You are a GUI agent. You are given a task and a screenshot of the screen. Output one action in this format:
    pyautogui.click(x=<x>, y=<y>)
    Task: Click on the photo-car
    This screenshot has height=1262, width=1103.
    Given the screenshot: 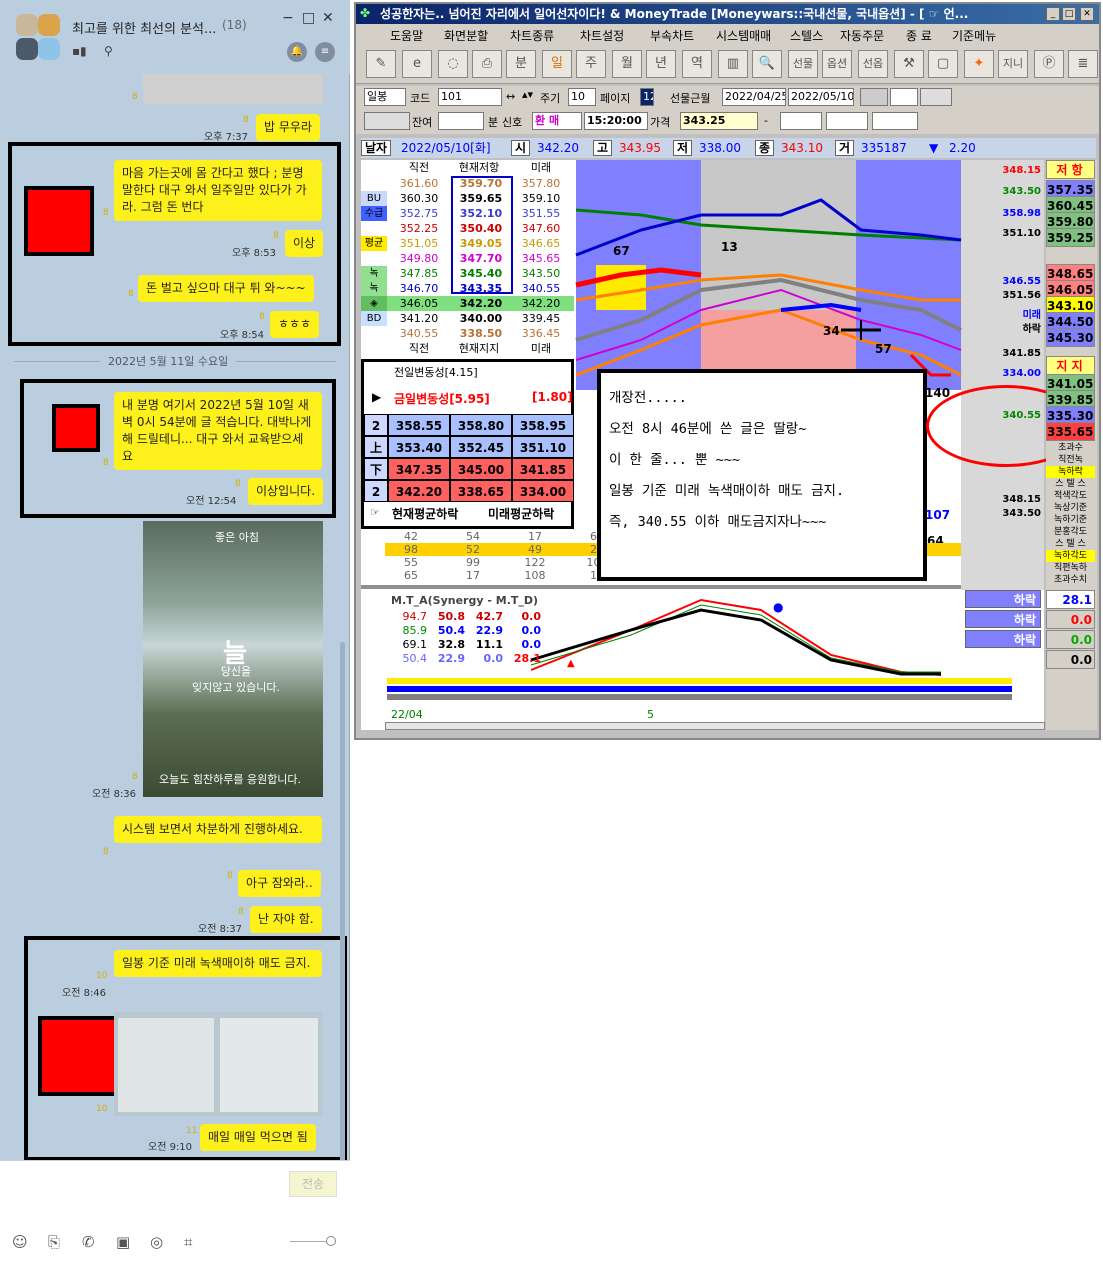 What is the action you would take?
    pyautogui.click(x=233, y=89)
    